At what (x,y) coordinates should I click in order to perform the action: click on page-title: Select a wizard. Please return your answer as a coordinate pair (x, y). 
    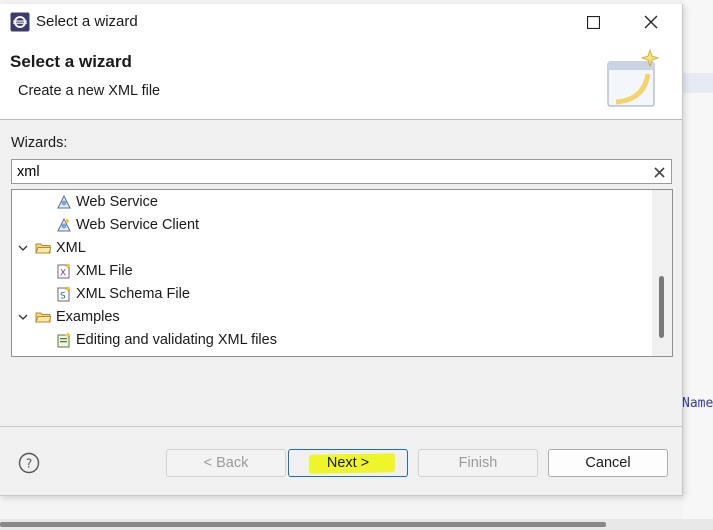
    Looking at the image, I should click on (71, 61).